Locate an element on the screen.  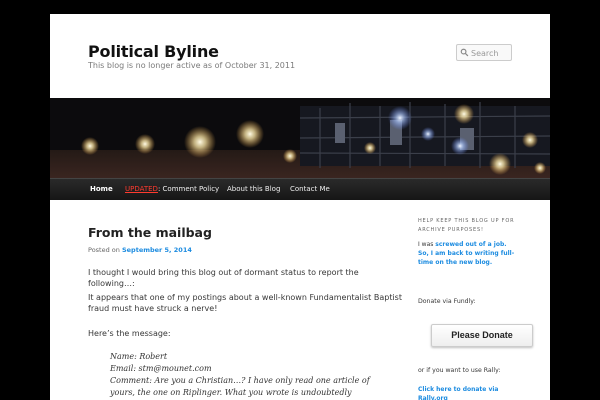
nav-comment-policy: UPDATED: Comment Policy is located at coordinates (172, 189).